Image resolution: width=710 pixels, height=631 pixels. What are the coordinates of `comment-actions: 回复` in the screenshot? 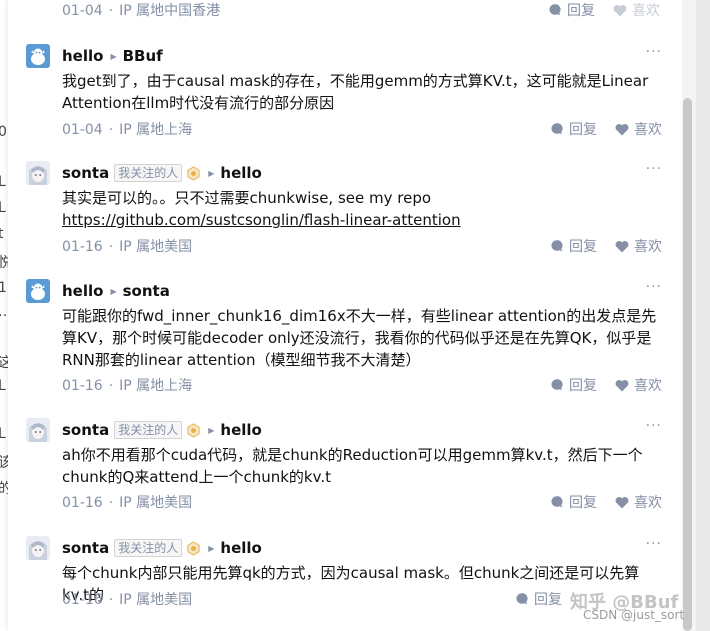 It's located at (529, 599).